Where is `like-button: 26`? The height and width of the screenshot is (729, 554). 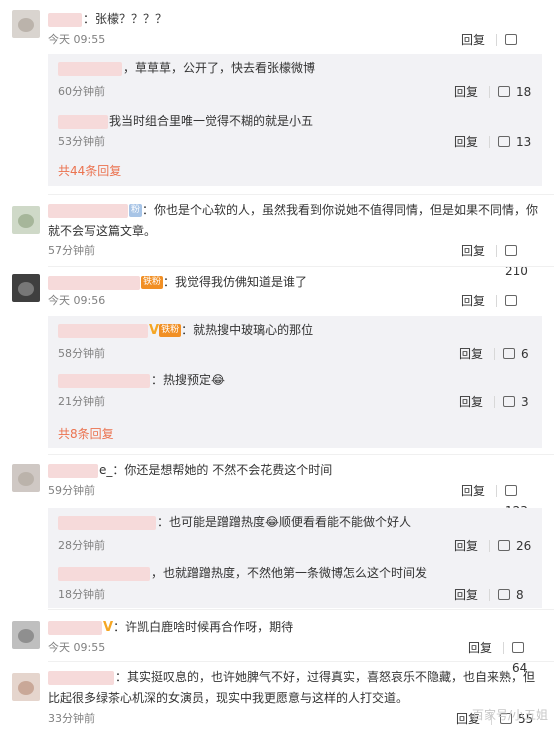
like-button: 26 is located at coordinates (514, 546).